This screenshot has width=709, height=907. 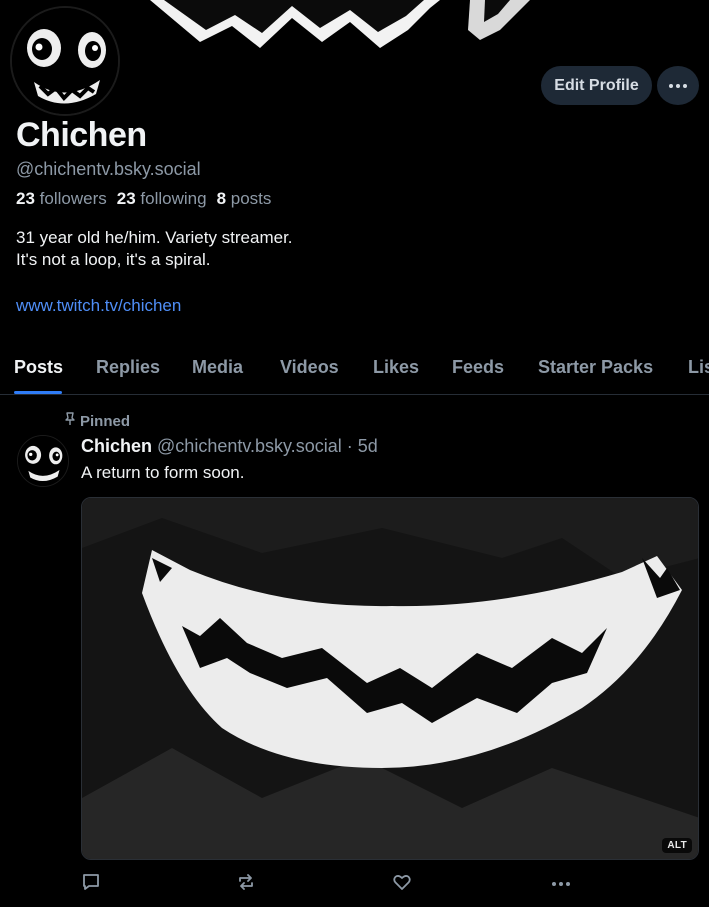 What do you see at coordinates (677, 845) in the screenshot?
I see `alt-text-badge: ALT` at bounding box center [677, 845].